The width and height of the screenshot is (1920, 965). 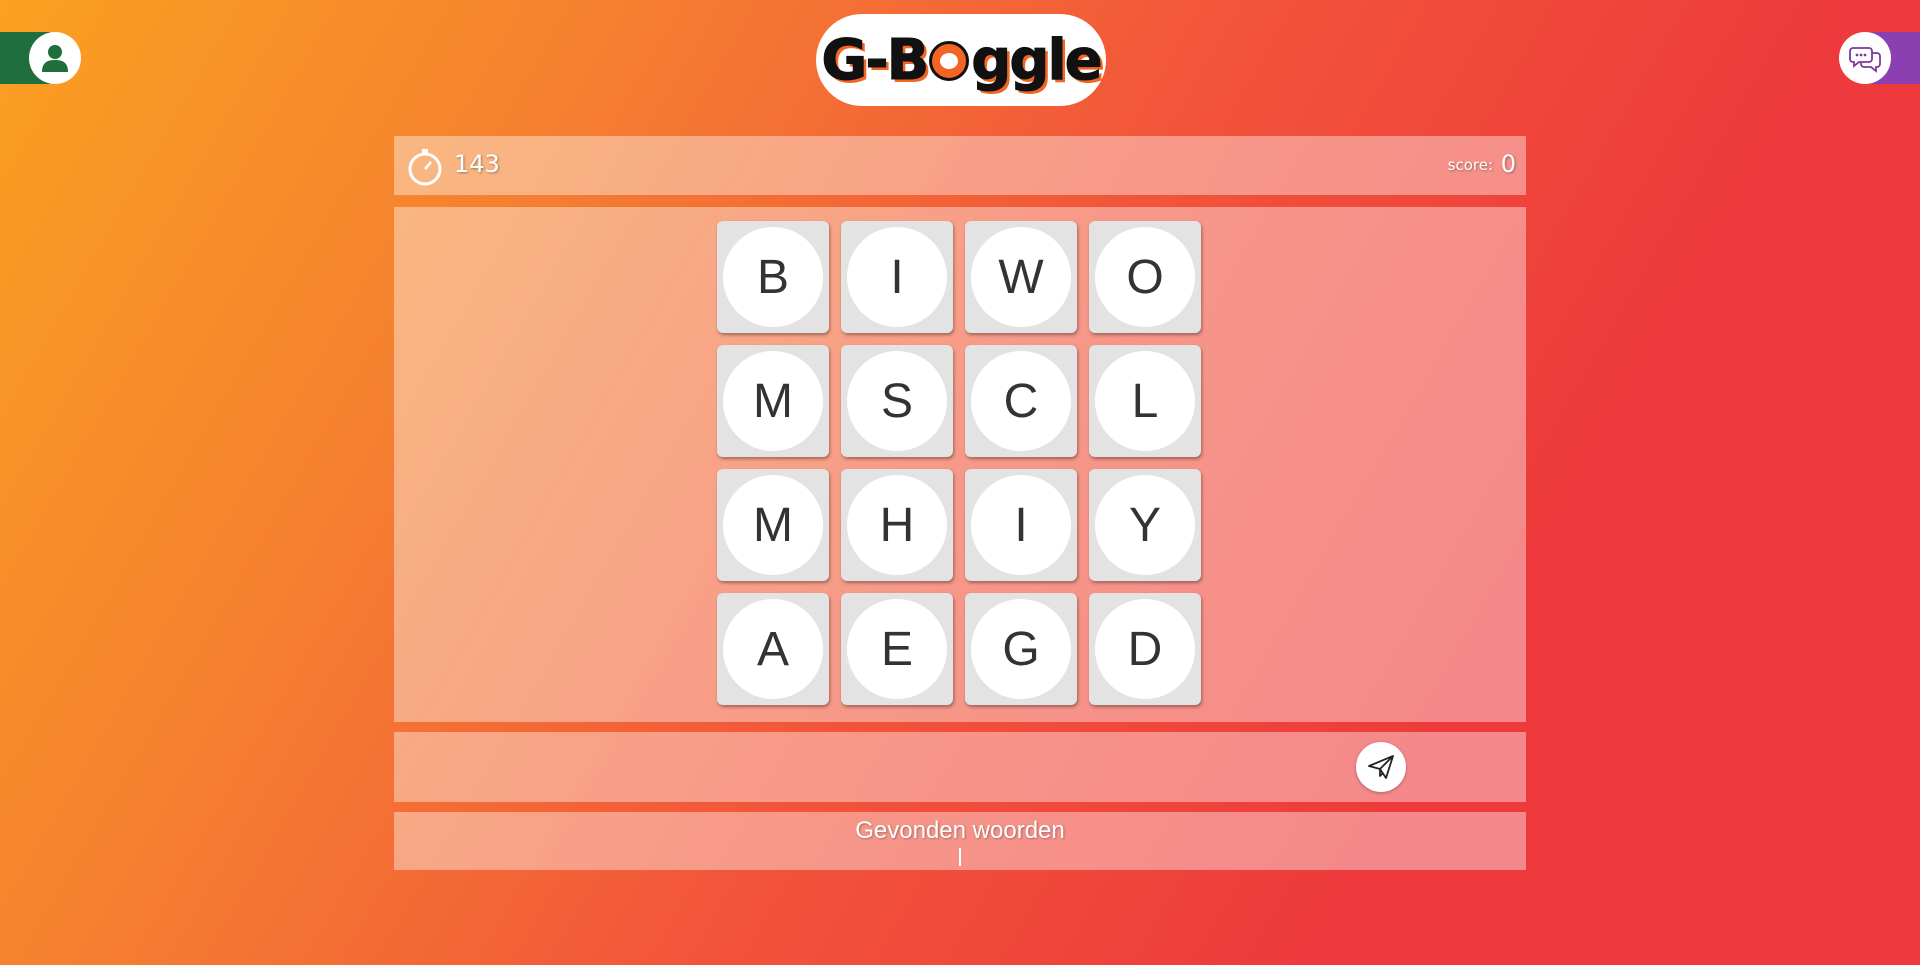 I want to click on tile-letter: B, so click(x=773, y=277).